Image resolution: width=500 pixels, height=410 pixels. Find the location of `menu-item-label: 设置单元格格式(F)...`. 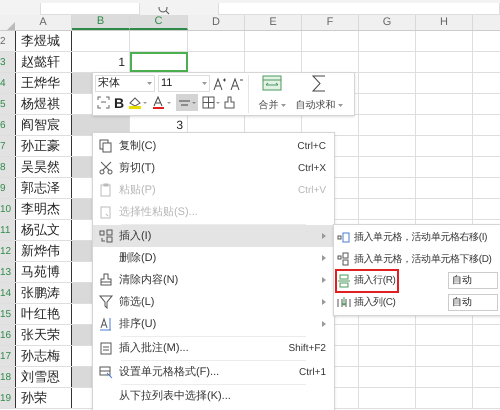

menu-item-label: 设置单元格格式(F)... is located at coordinates (169, 372).